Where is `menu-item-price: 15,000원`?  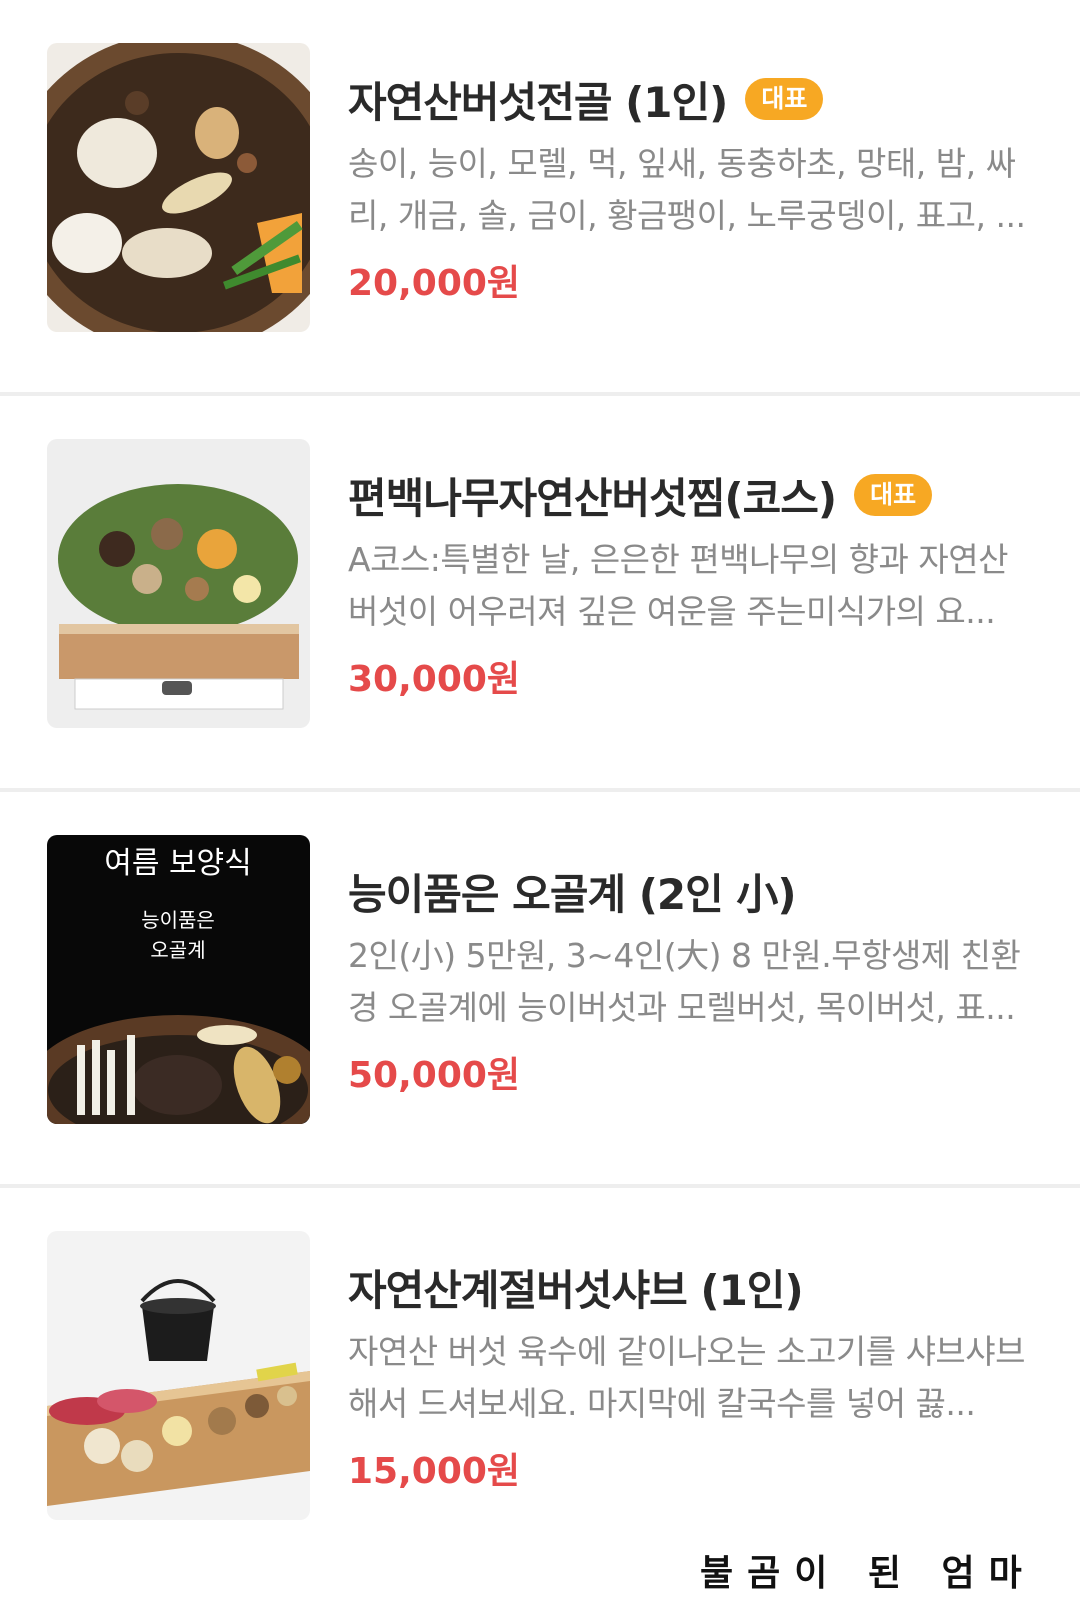 menu-item-price: 15,000원 is located at coordinates (434, 1471).